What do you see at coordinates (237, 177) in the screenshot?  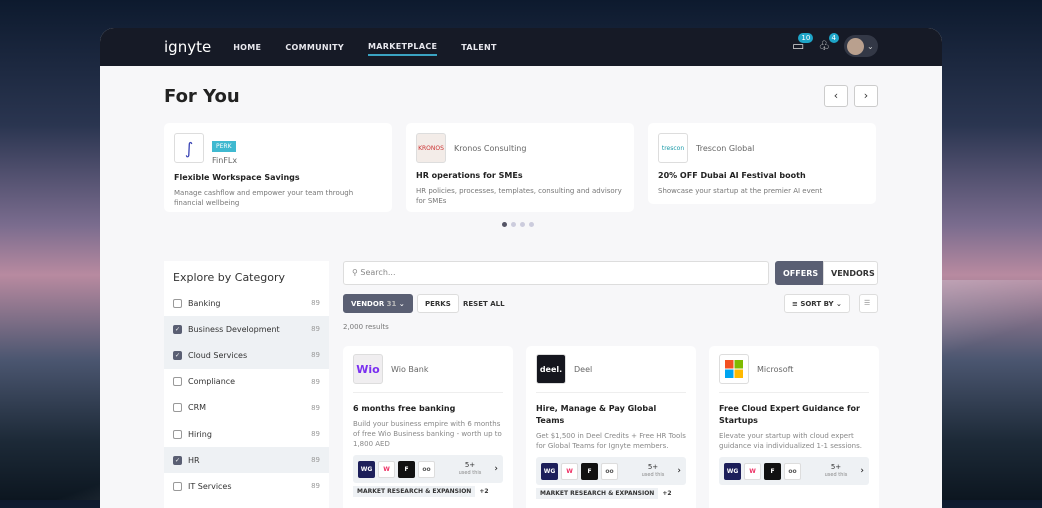 I see `offer-title: Flexible Workspace Savings` at bounding box center [237, 177].